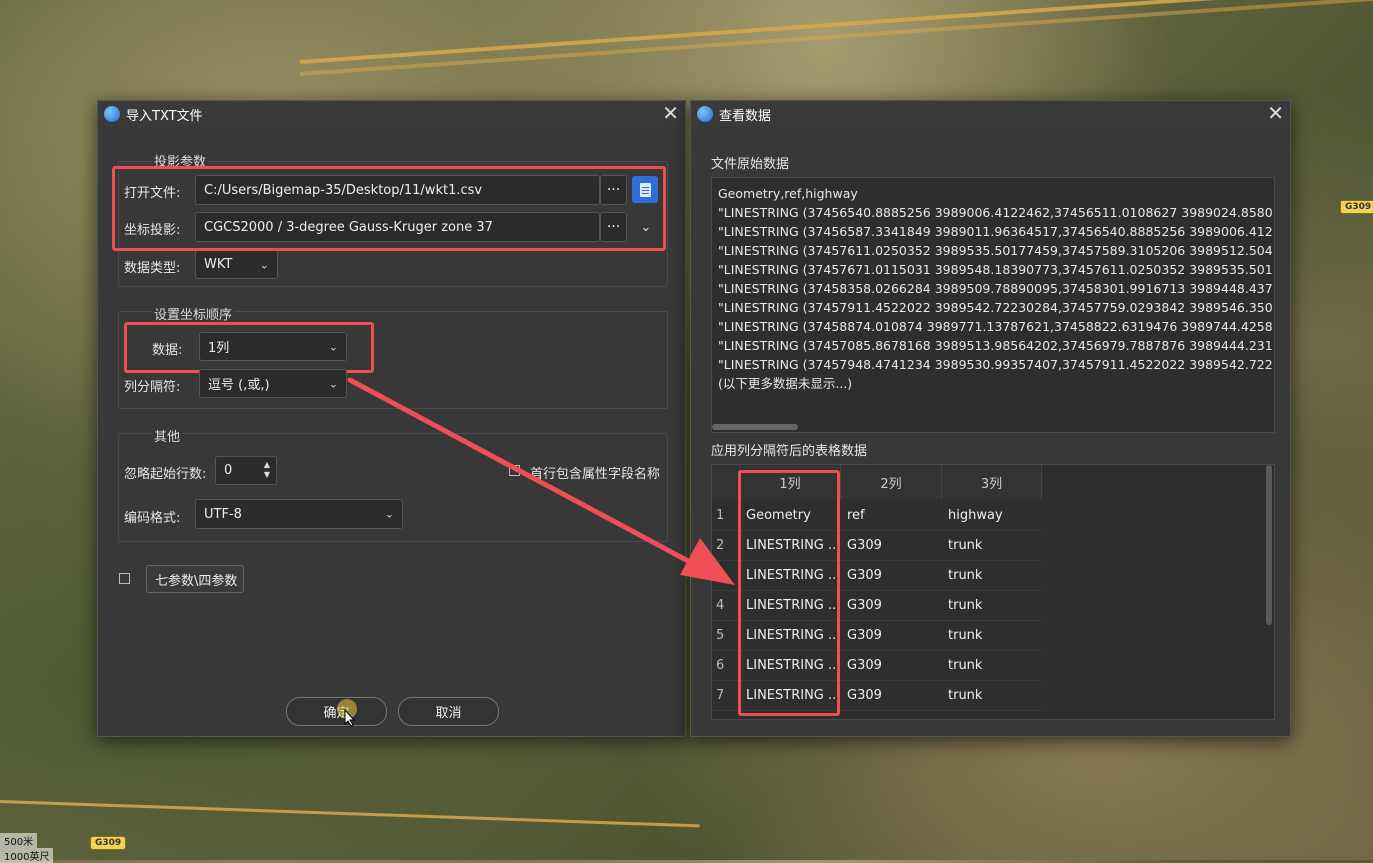 The image size is (1373, 863). Describe the element at coordinates (541, 481) in the screenshot. I see `annotation-arrow` at that location.